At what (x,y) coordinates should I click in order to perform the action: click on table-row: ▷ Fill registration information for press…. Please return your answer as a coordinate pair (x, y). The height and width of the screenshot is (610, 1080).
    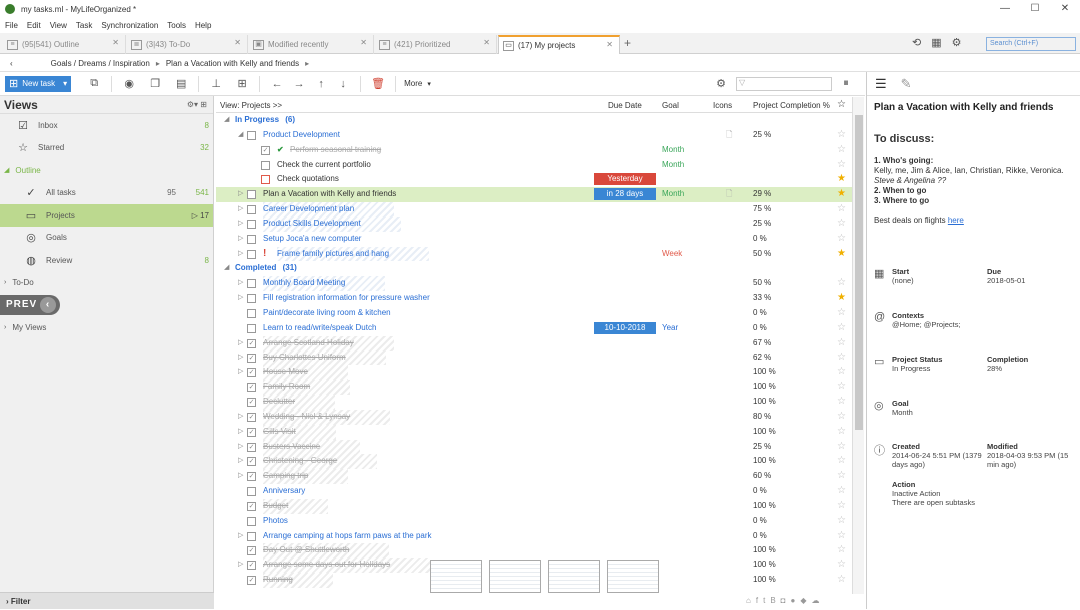
    Looking at the image, I should click on (534, 298).